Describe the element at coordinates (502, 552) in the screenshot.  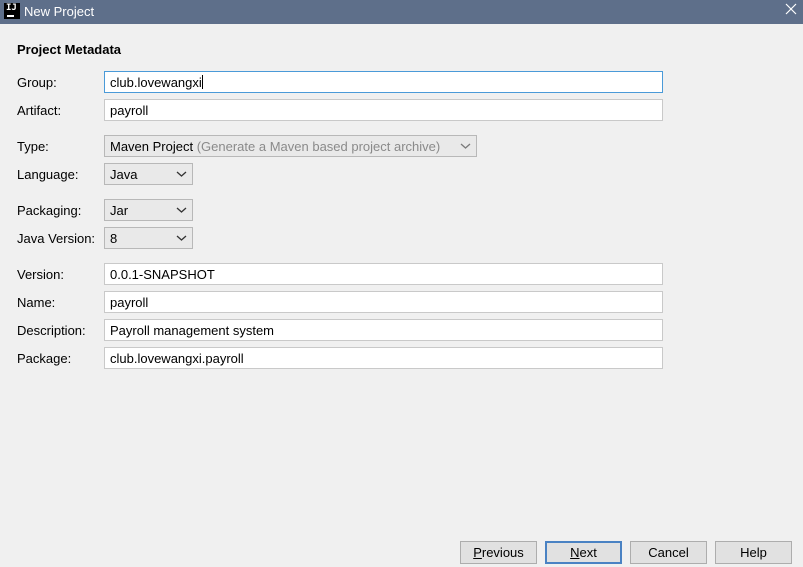
I see `previous-label: revious` at that location.